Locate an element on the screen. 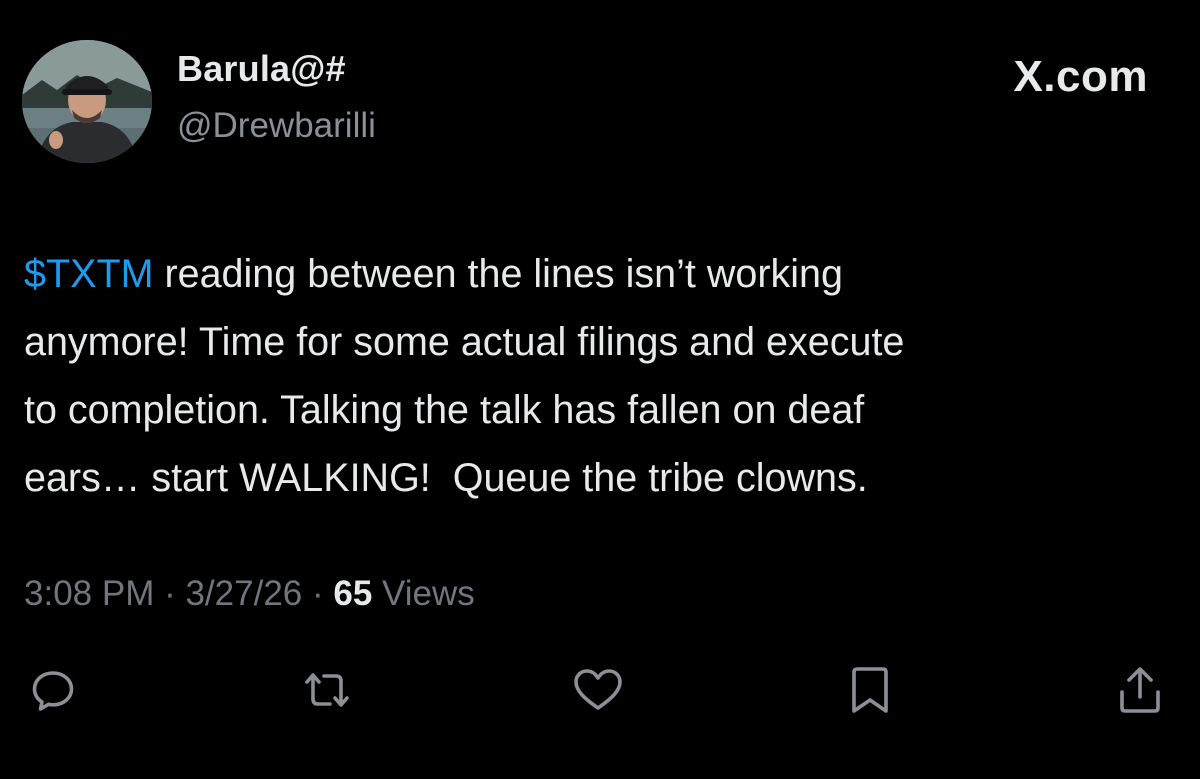  bookmark-icon is located at coordinates (870, 690).